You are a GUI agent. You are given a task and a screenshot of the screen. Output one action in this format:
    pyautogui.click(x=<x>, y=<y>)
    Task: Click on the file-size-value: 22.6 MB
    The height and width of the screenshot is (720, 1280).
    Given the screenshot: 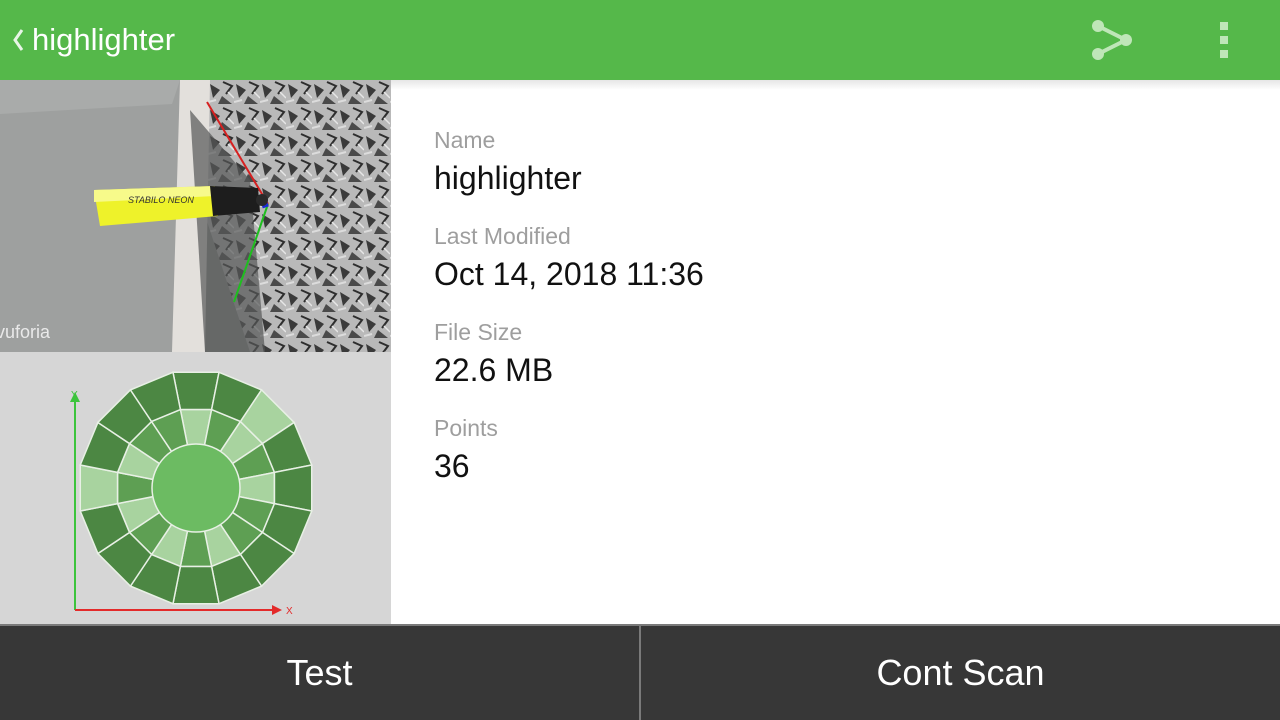 What is the action you would take?
    pyautogui.click(x=494, y=370)
    